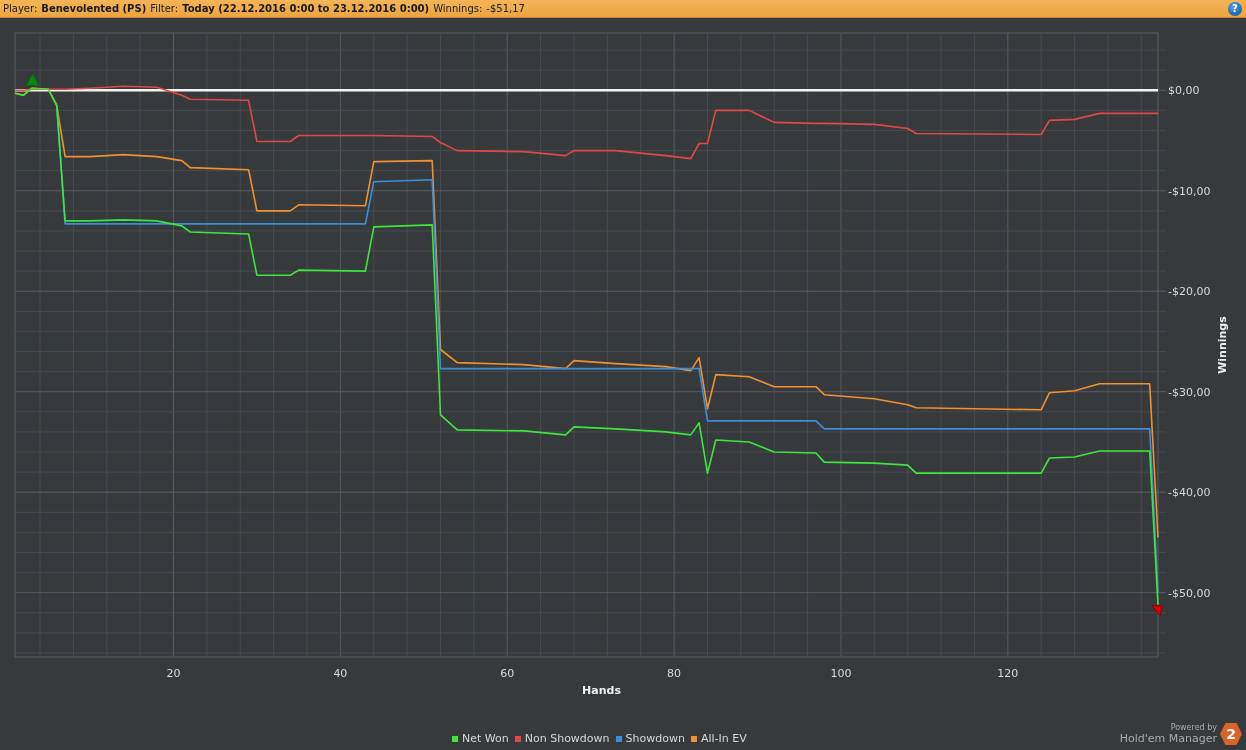 The image size is (1246, 750). What do you see at coordinates (1008, 673) in the screenshot?
I see `axis-tick-label: 120` at bounding box center [1008, 673].